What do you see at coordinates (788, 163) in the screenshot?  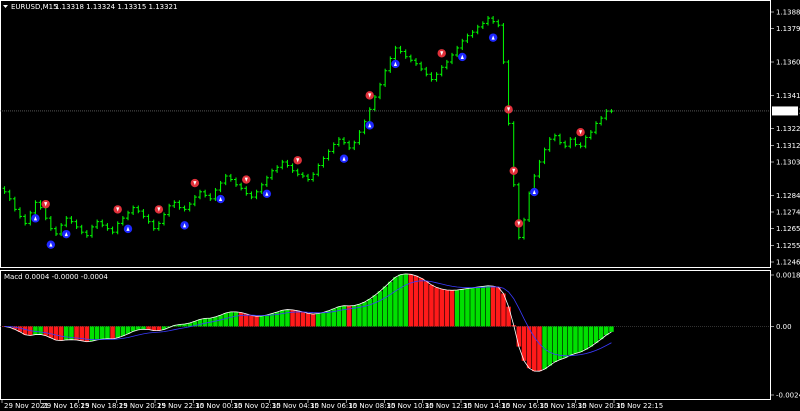 I see `price-tick-label: 1.13030` at bounding box center [788, 163].